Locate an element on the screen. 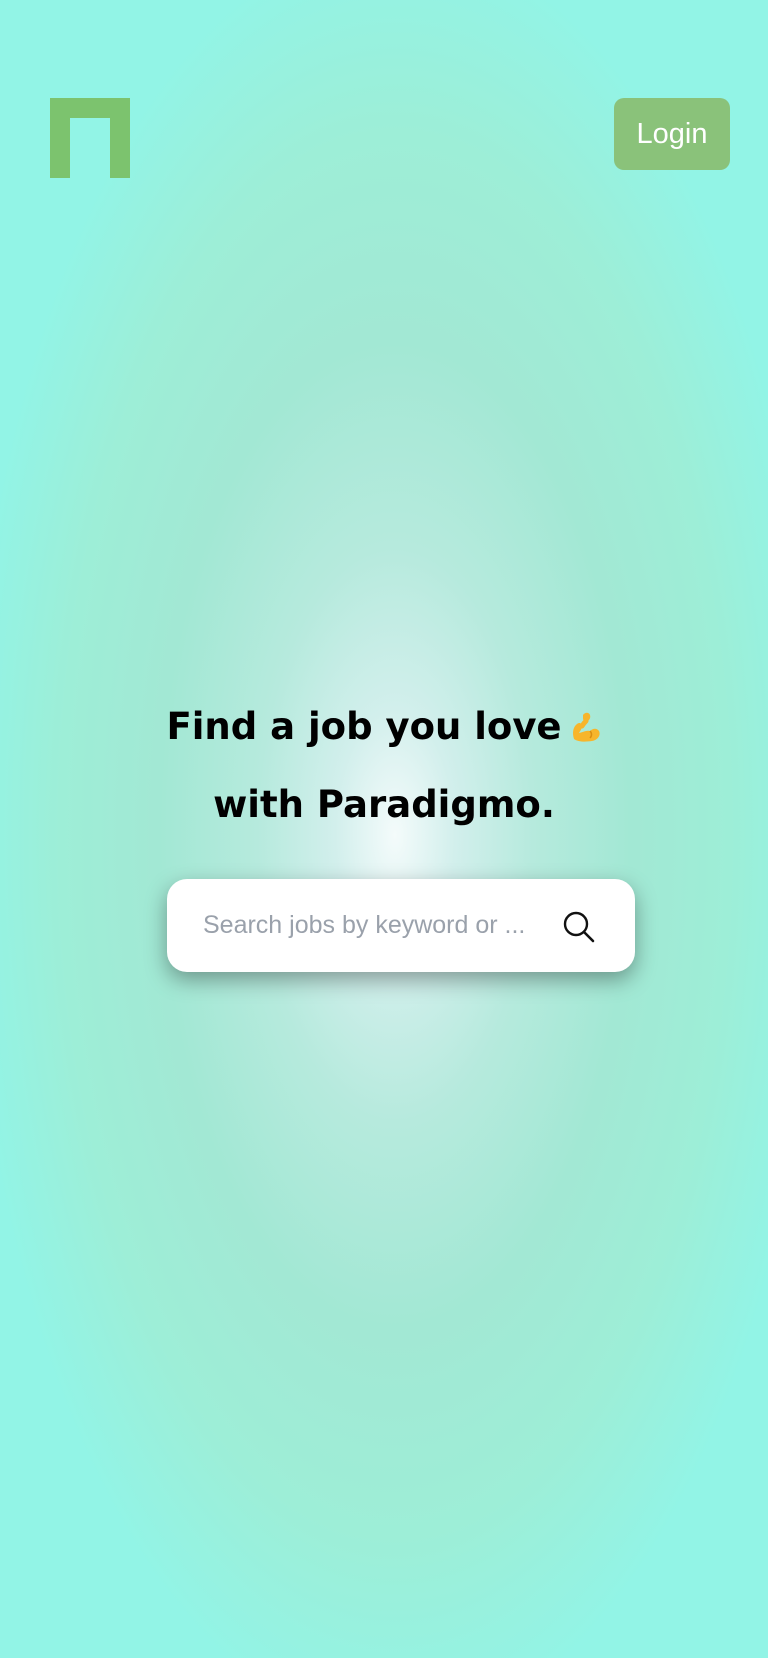  search-icon is located at coordinates (579, 927).